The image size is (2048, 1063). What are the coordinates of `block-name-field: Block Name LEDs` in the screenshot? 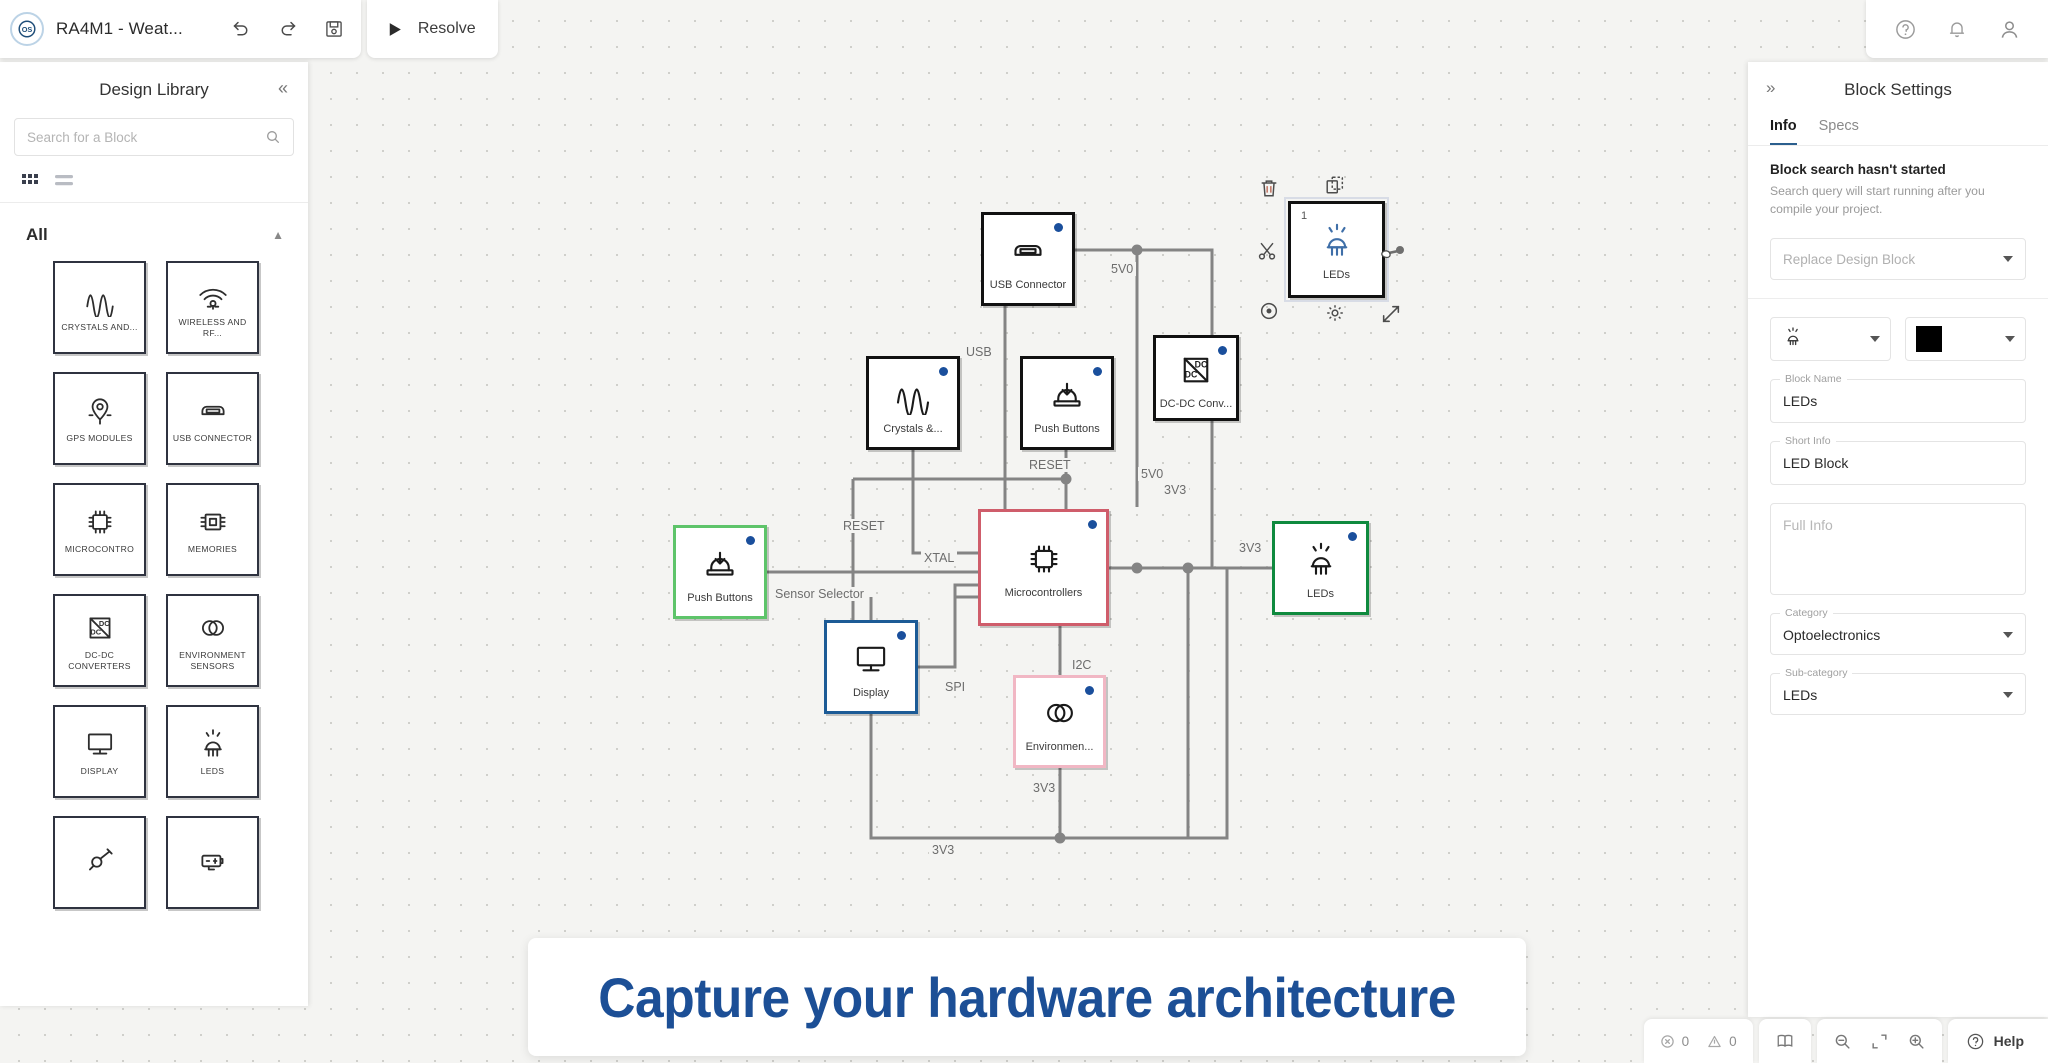 It's located at (1898, 398).